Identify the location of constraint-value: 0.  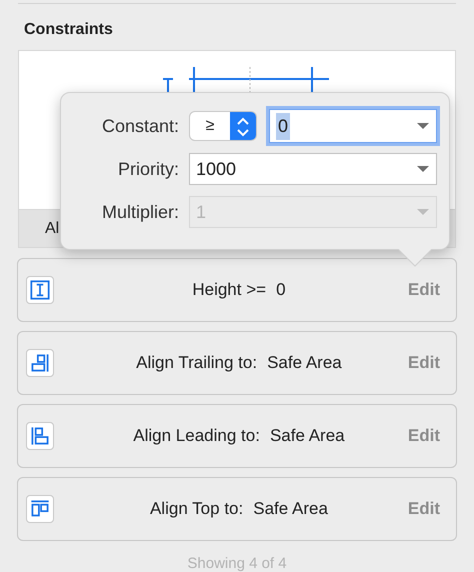
(281, 290).